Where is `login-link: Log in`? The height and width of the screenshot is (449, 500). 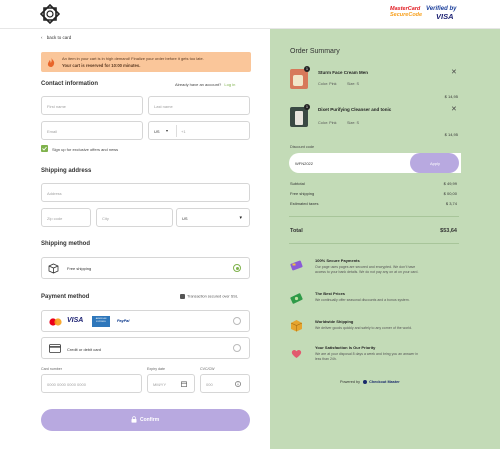
login-link: Log in is located at coordinates (229, 84).